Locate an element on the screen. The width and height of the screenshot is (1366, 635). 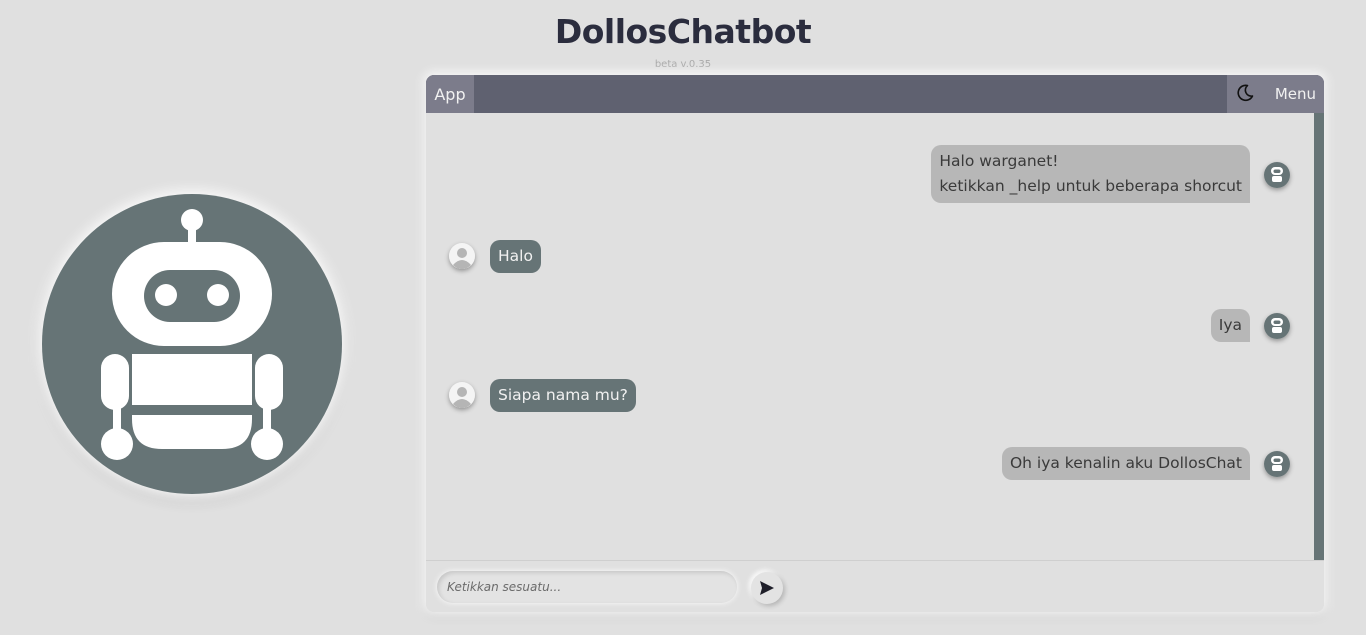
message-line: Siapa nama mu? is located at coordinates (563, 395).